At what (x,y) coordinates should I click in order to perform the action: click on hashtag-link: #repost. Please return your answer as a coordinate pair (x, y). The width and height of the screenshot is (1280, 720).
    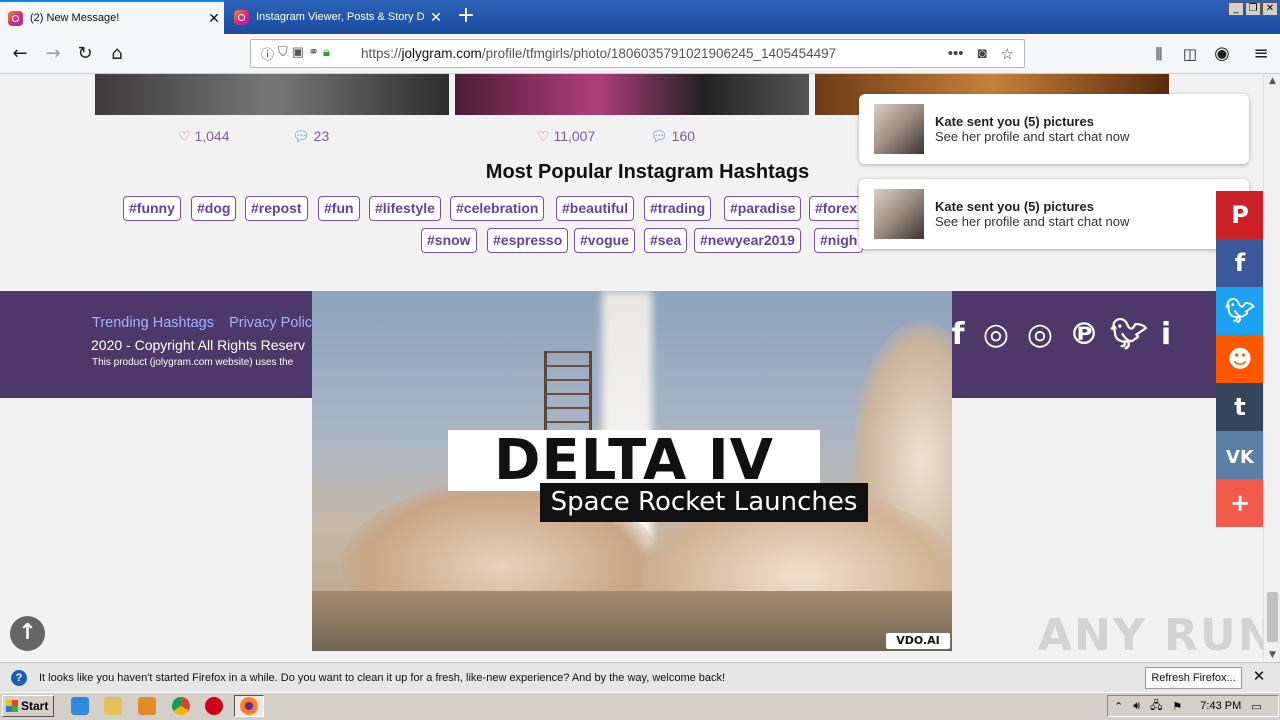
    Looking at the image, I should click on (276, 208).